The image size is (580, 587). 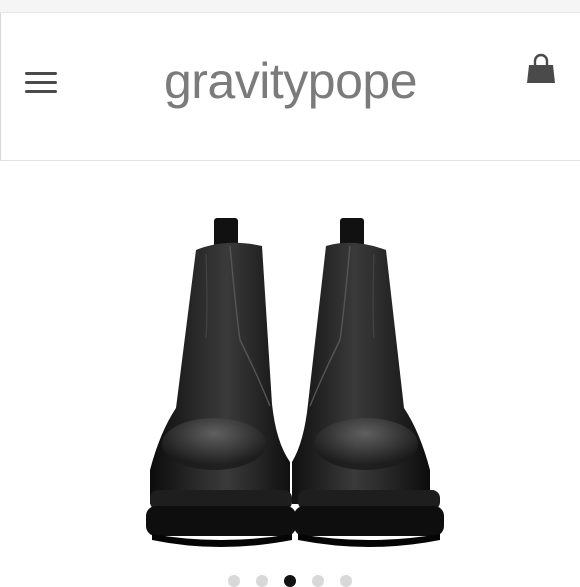 I want to click on right-boot, so click(x=368, y=382).